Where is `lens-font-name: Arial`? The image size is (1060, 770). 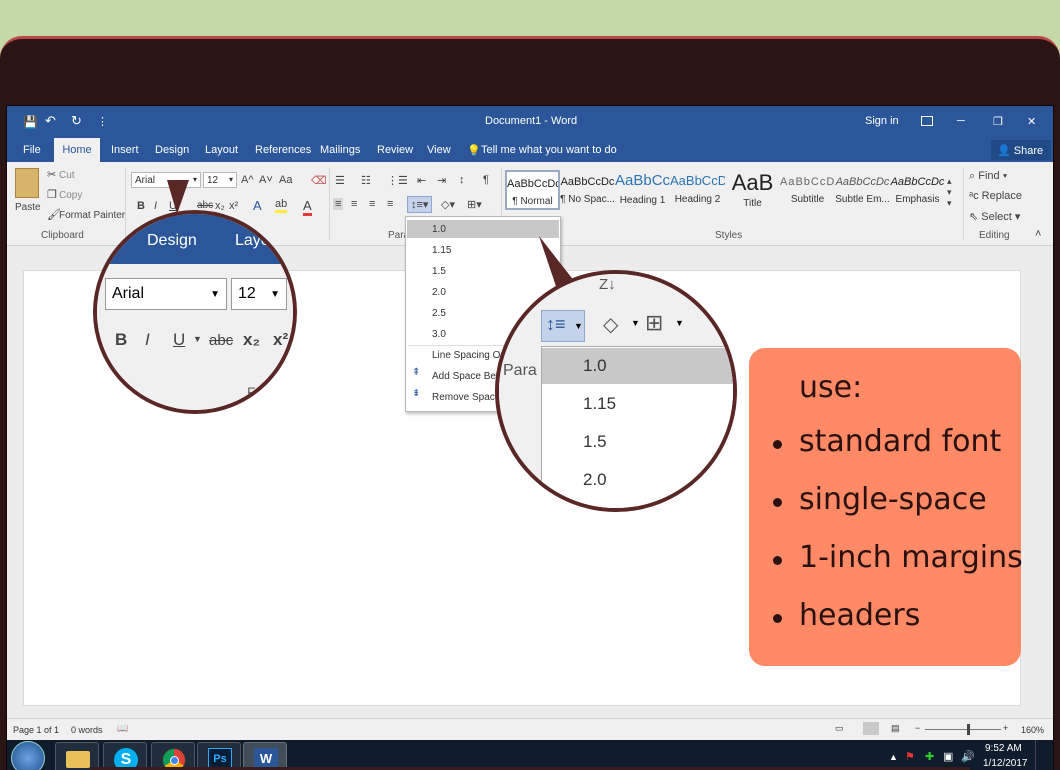 lens-font-name: Arial is located at coordinates (128, 293).